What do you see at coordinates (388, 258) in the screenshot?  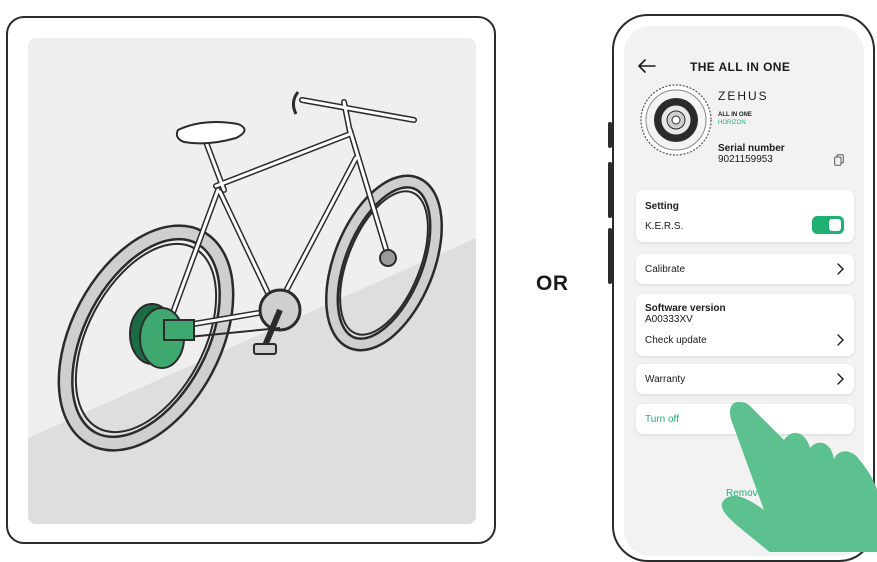 I see `front-hub` at bounding box center [388, 258].